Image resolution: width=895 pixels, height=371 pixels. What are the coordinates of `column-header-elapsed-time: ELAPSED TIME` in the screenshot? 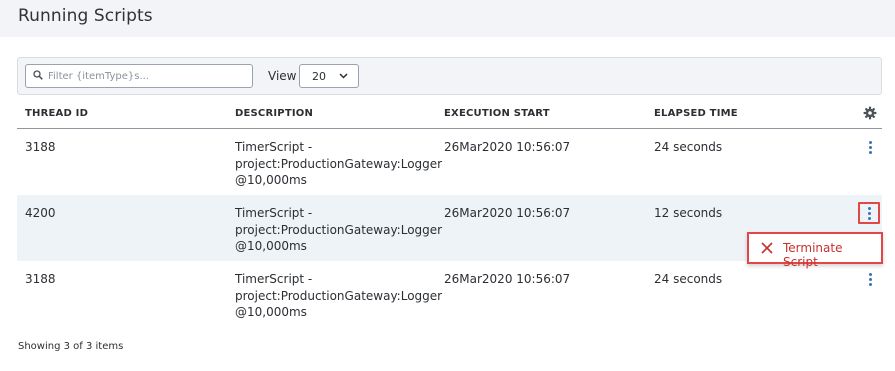 It's located at (696, 113).